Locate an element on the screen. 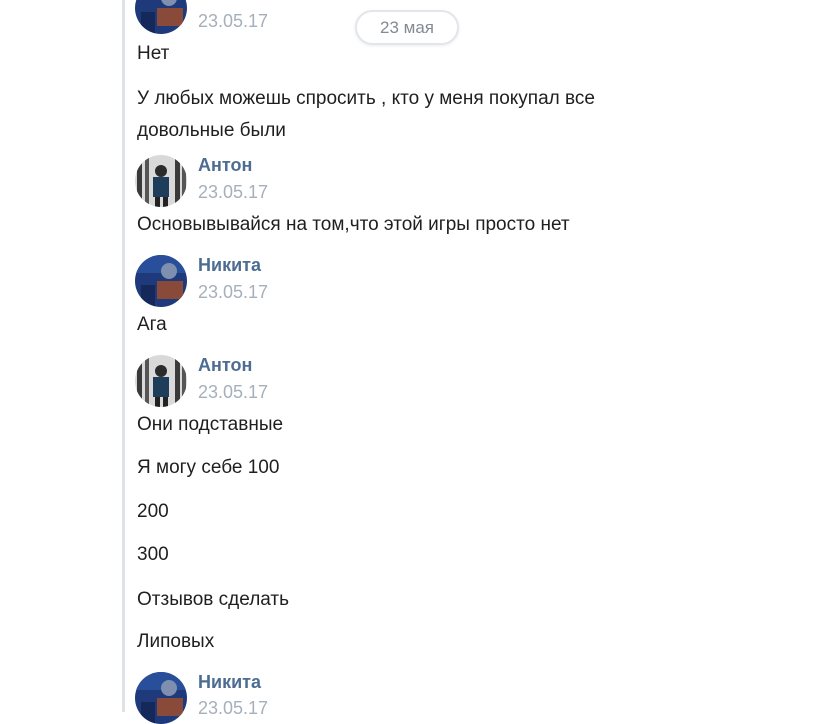 The width and height of the screenshot is (818, 724). message-text: Ага is located at coordinates (152, 324).